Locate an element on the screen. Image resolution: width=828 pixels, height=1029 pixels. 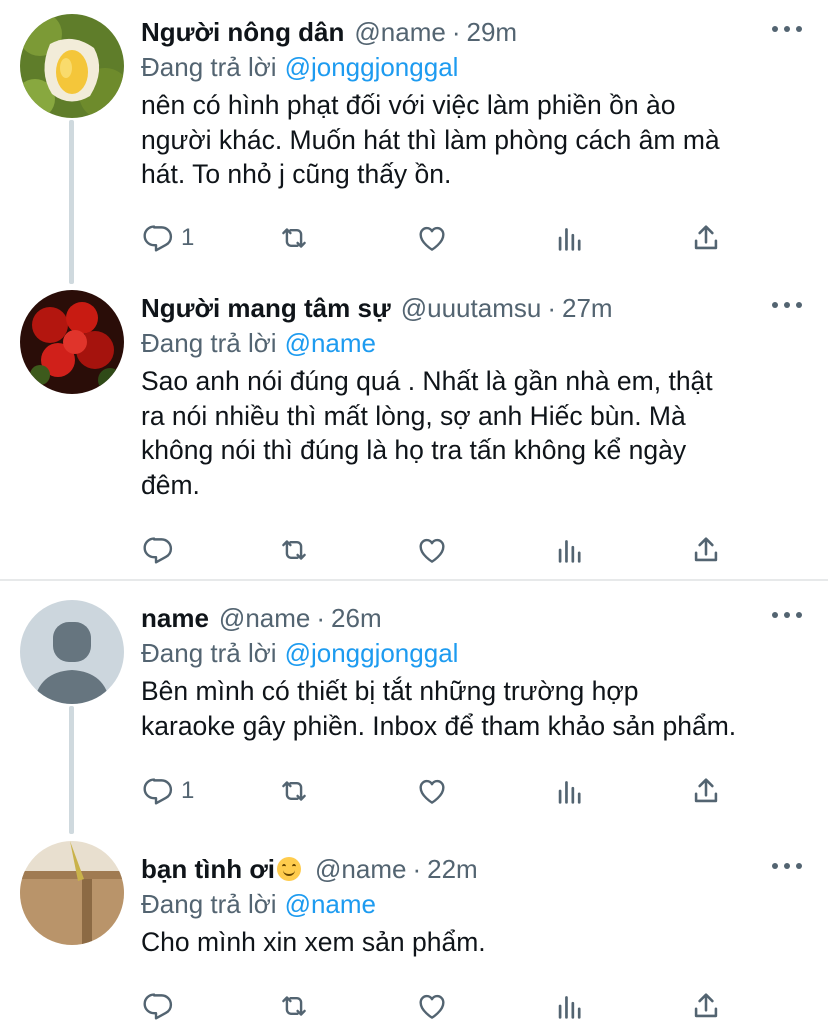
tweet-text: Cho mình xin xem sản phẩm. is located at coordinates (313, 942).